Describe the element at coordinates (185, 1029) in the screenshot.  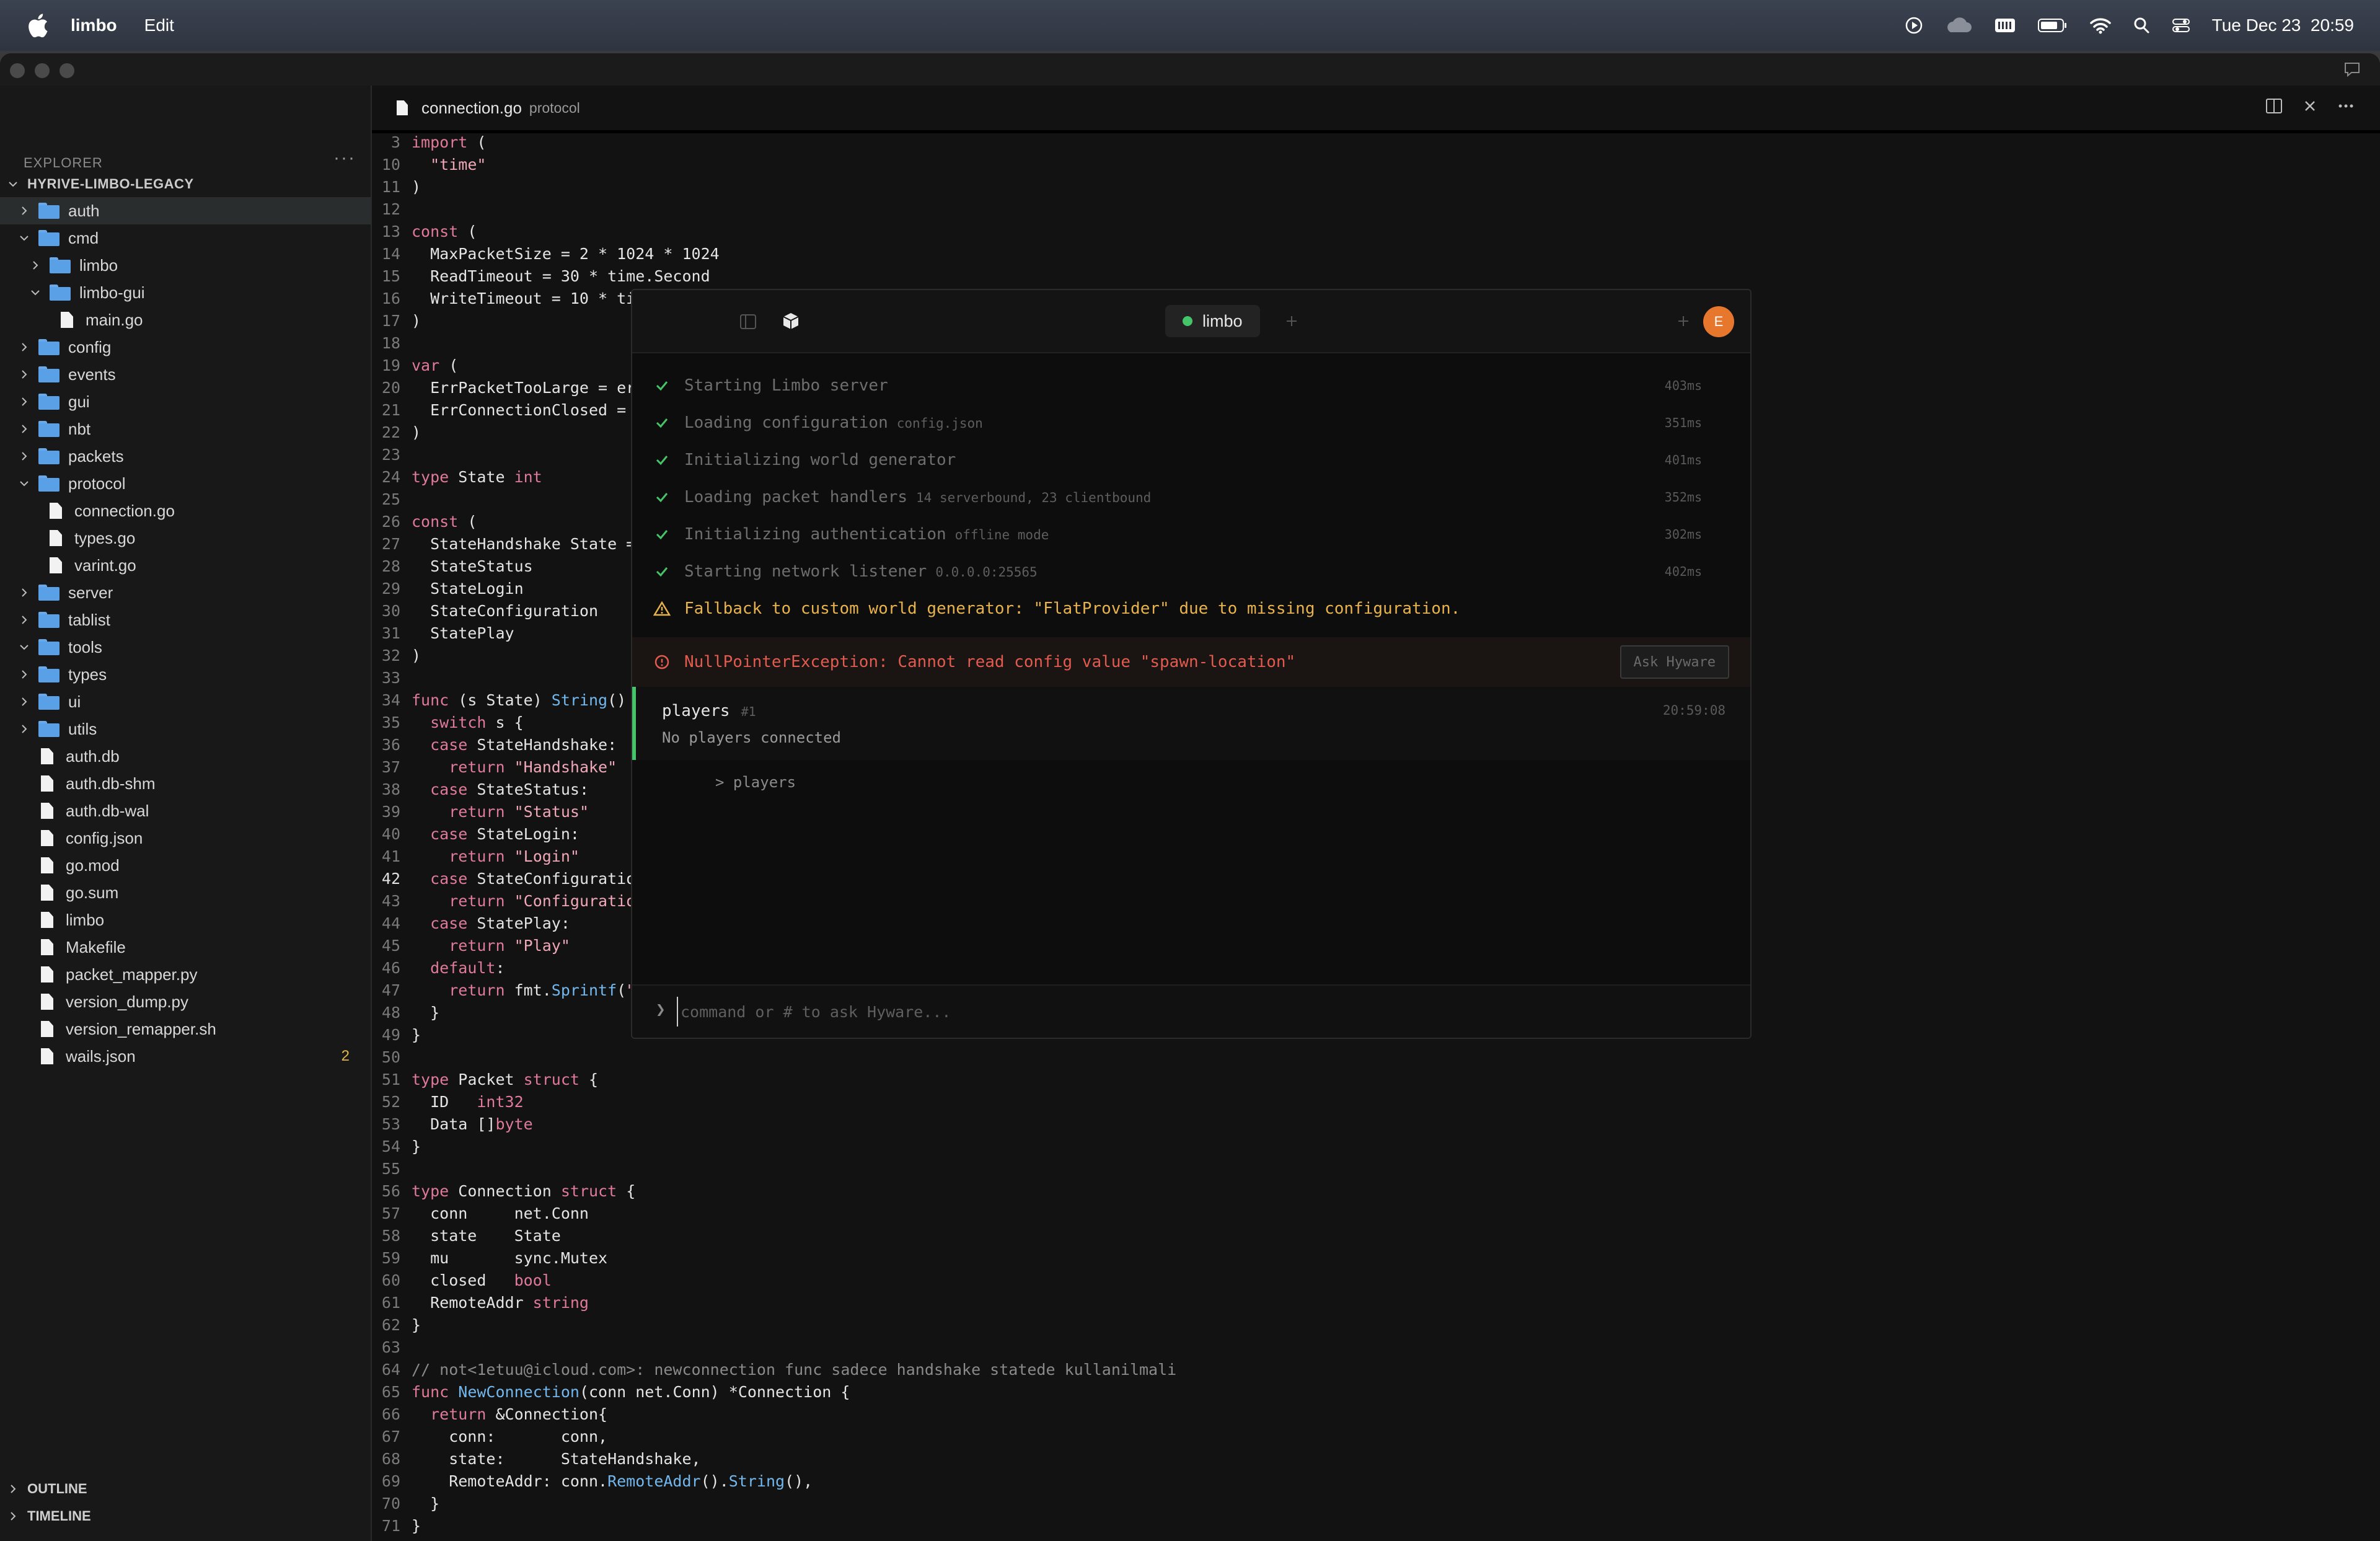
I see `file-item: version_remapper.sh` at that location.